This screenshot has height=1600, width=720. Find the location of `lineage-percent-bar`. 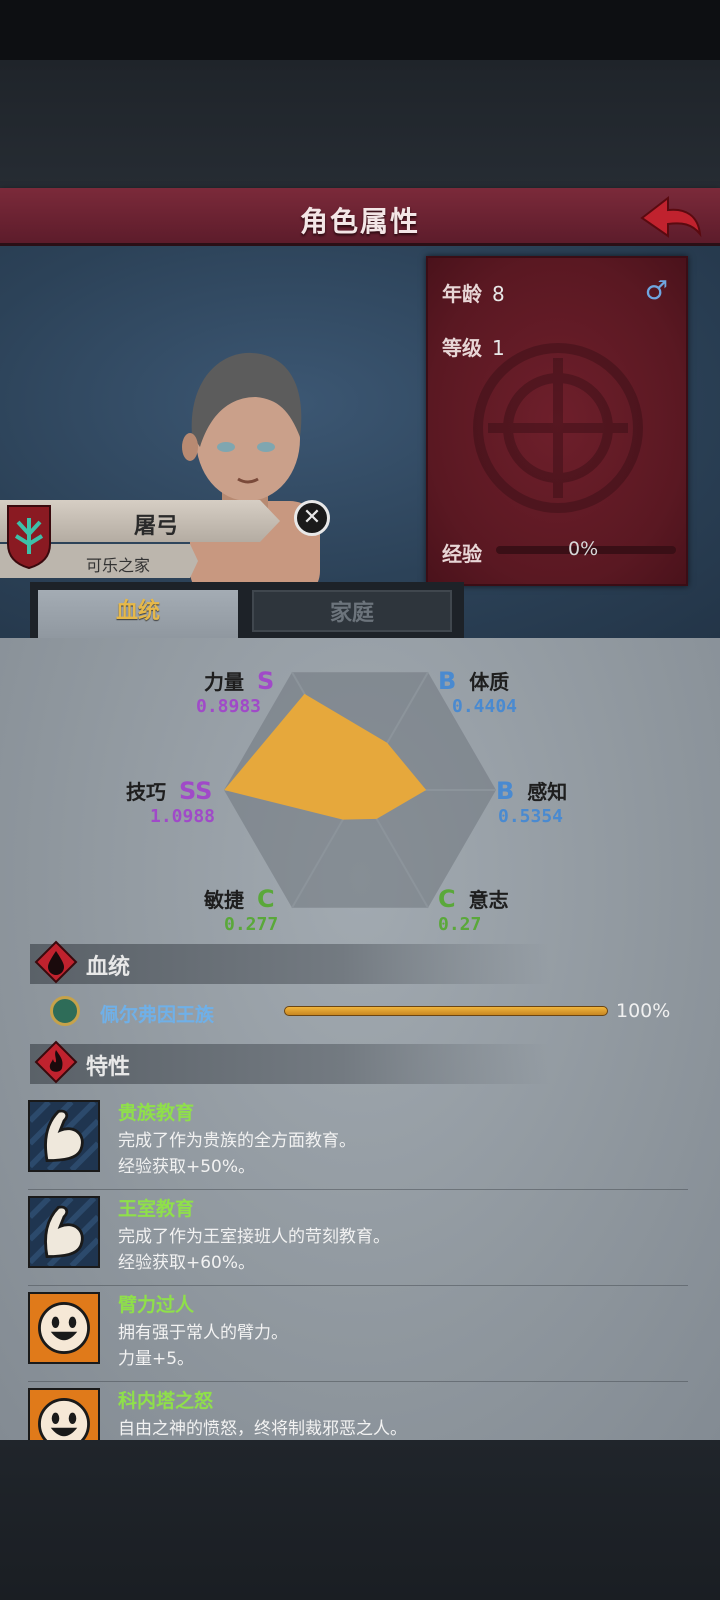

lineage-percent-bar is located at coordinates (446, 1011).